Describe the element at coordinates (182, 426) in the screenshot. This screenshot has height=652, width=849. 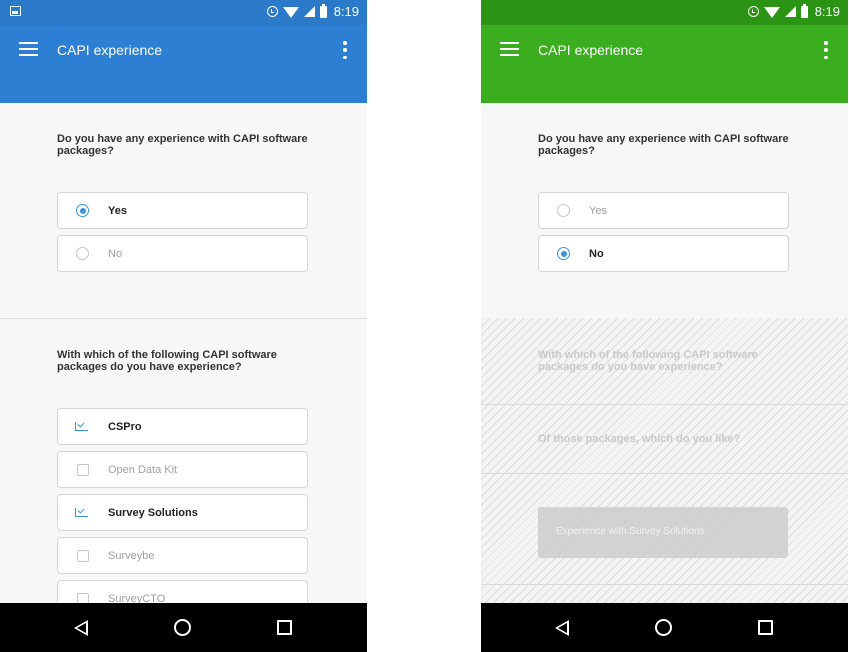
I see `option-cspro: CSPro` at that location.